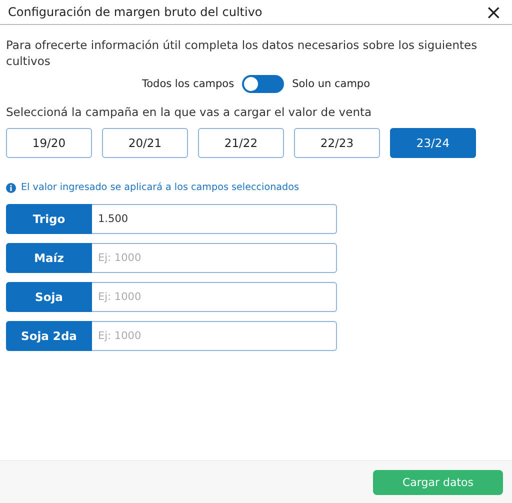 Image resolution: width=512 pixels, height=503 pixels. Describe the element at coordinates (160, 187) in the screenshot. I see `info-text: El valor ingresado se aplicará a los campos seleccionados` at that location.